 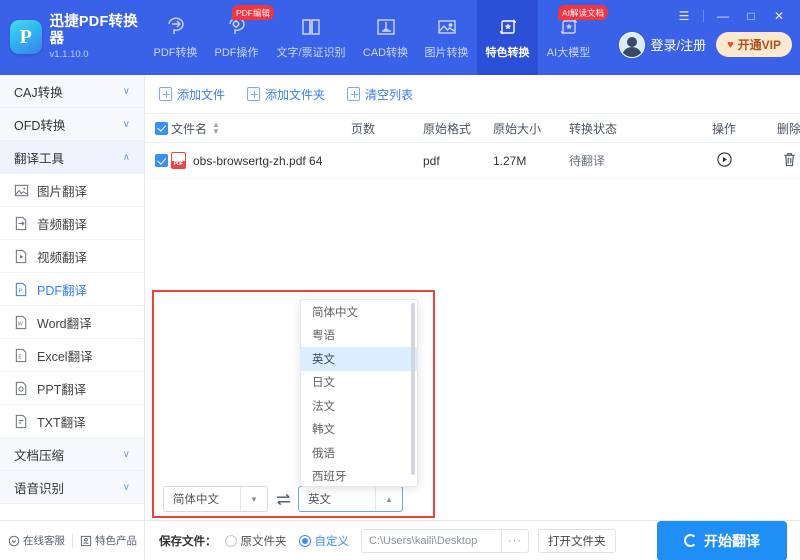 What do you see at coordinates (93, 31) in the screenshot?
I see `app-title: 迅捷PDF转换器` at bounding box center [93, 31].